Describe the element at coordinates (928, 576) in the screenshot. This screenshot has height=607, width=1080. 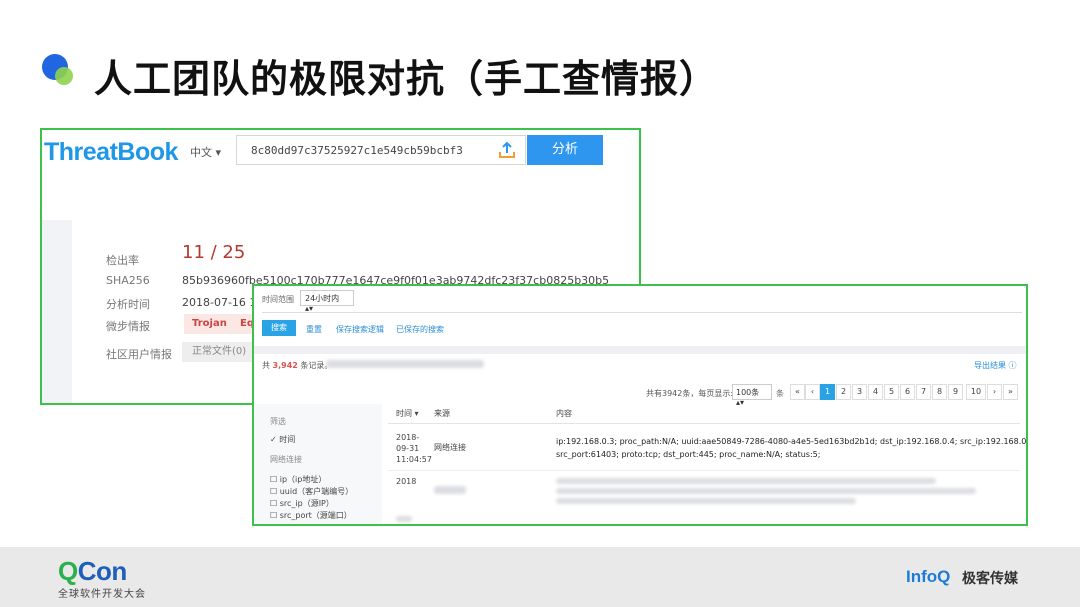
I see `infoq-logo: InfoQ` at that location.